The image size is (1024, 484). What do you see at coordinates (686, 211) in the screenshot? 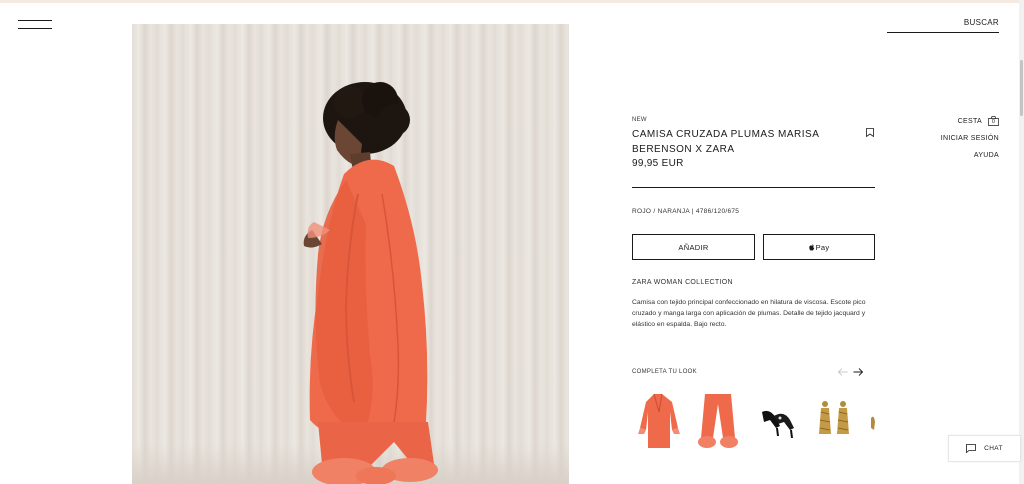
I see `color-reference: ROJO / NARANJA | 4786/120/675` at bounding box center [686, 211].